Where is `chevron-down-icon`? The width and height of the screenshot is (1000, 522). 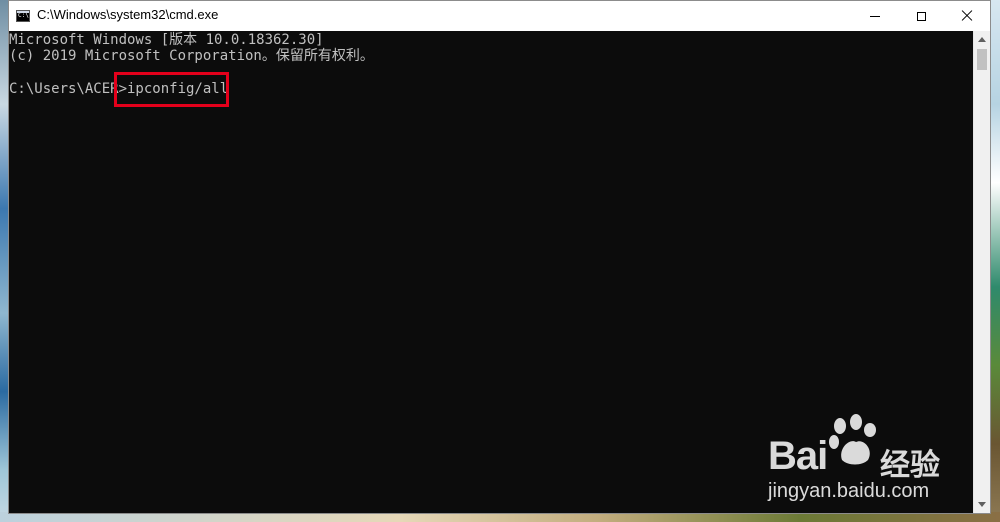
chevron-down-icon is located at coordinates (982, 504).